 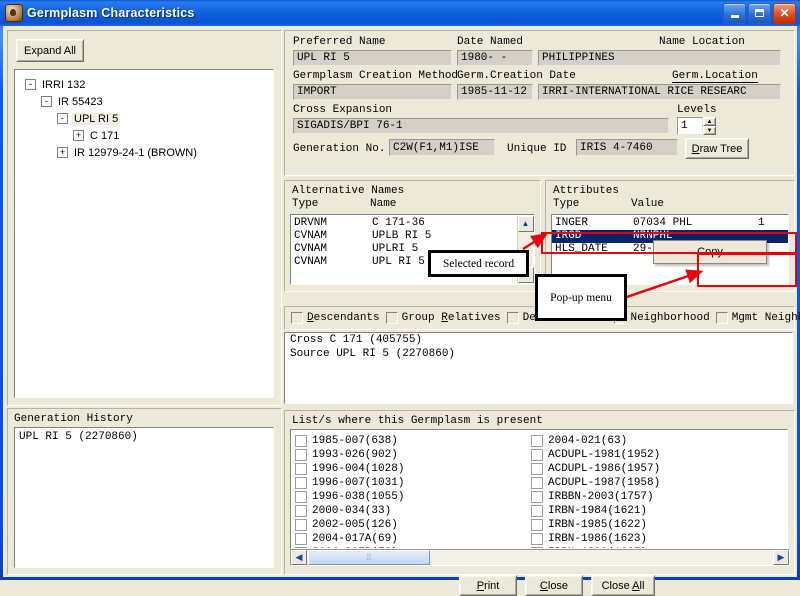 I want to click on list-item-label: 2004-021(63), so click(x=588, y=441).